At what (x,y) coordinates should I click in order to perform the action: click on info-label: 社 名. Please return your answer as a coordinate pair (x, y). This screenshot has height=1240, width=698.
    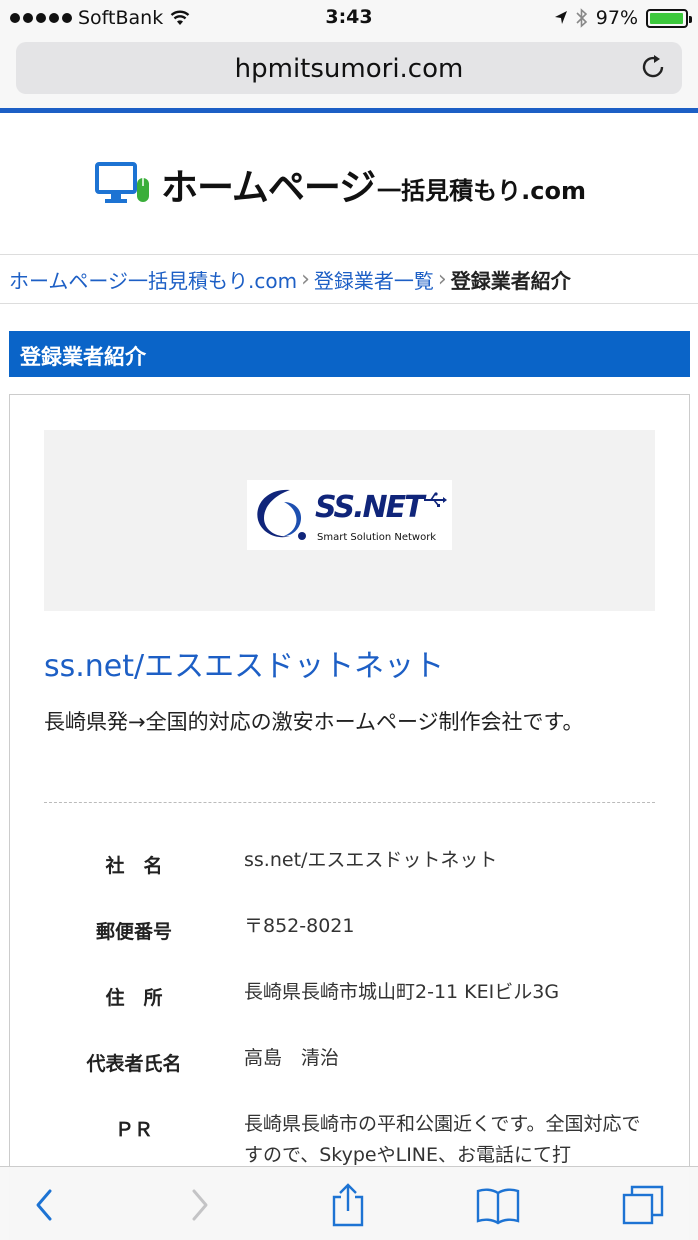
    Looking at the image, I should click on (134, 866).